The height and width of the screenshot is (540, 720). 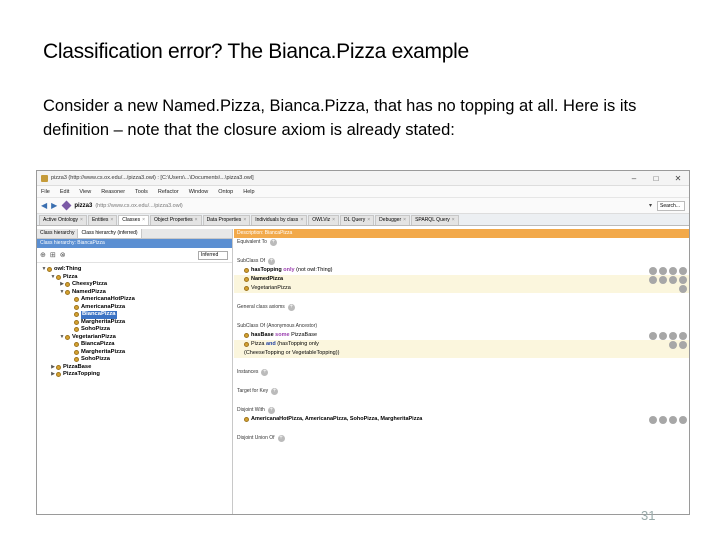 What do you see at coordinates (133, 220) in the screenshot?
I see `tab-classes: Classes ×` at bounding box center [133, 220].